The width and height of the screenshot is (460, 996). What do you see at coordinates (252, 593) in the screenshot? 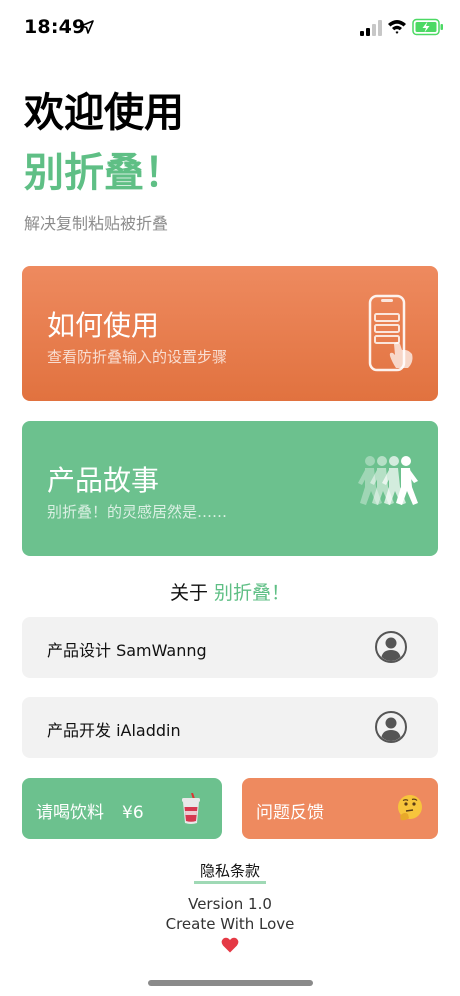
I see `about-app-name: 别折叠！` at bounding box center [252, 593].